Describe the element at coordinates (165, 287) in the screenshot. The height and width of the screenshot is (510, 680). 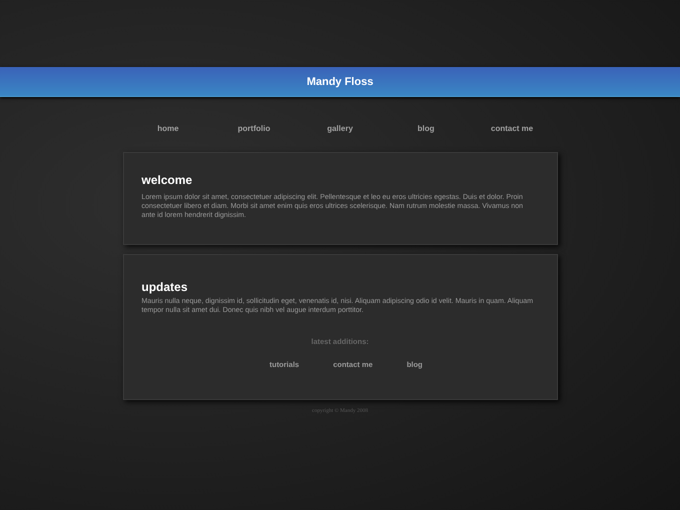
I see `section-heading: updates` at that location.